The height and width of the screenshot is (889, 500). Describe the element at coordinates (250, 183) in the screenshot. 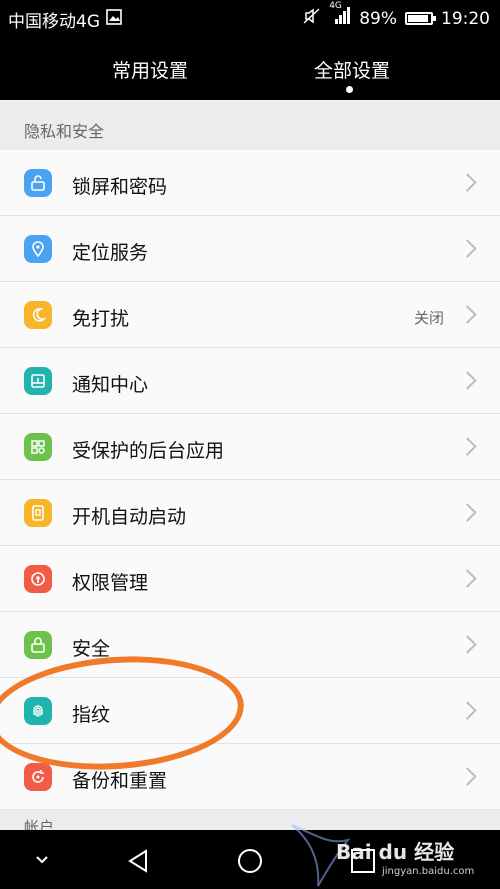

I see `settings-item-lockscreen: 锁屏和密码` at that location.